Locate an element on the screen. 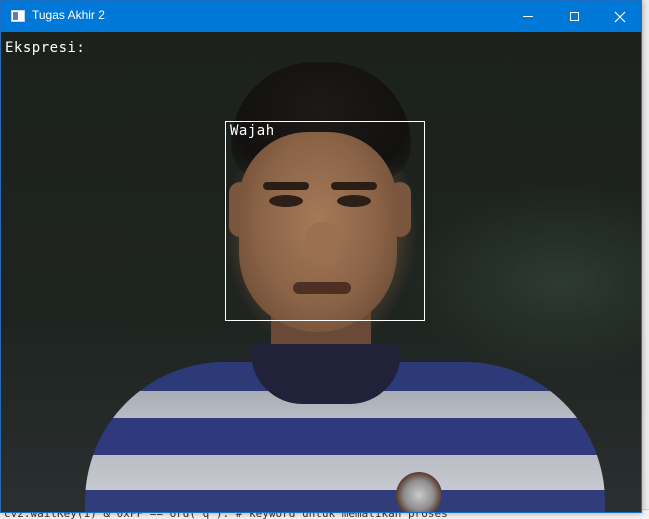  window-app-icon is located at coordinates (18, 16).